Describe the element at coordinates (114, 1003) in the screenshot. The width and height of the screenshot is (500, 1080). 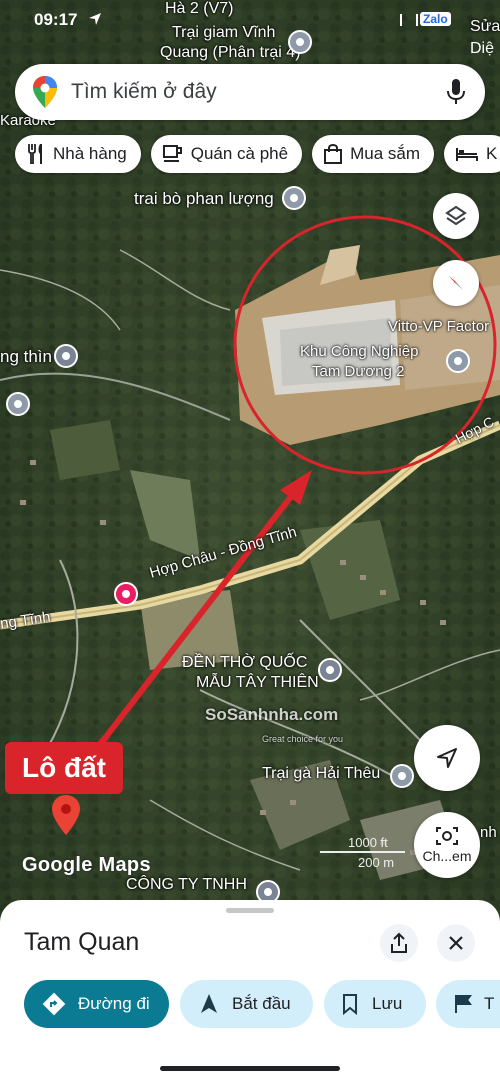
I see `directions-label: Đường đi` at that location.